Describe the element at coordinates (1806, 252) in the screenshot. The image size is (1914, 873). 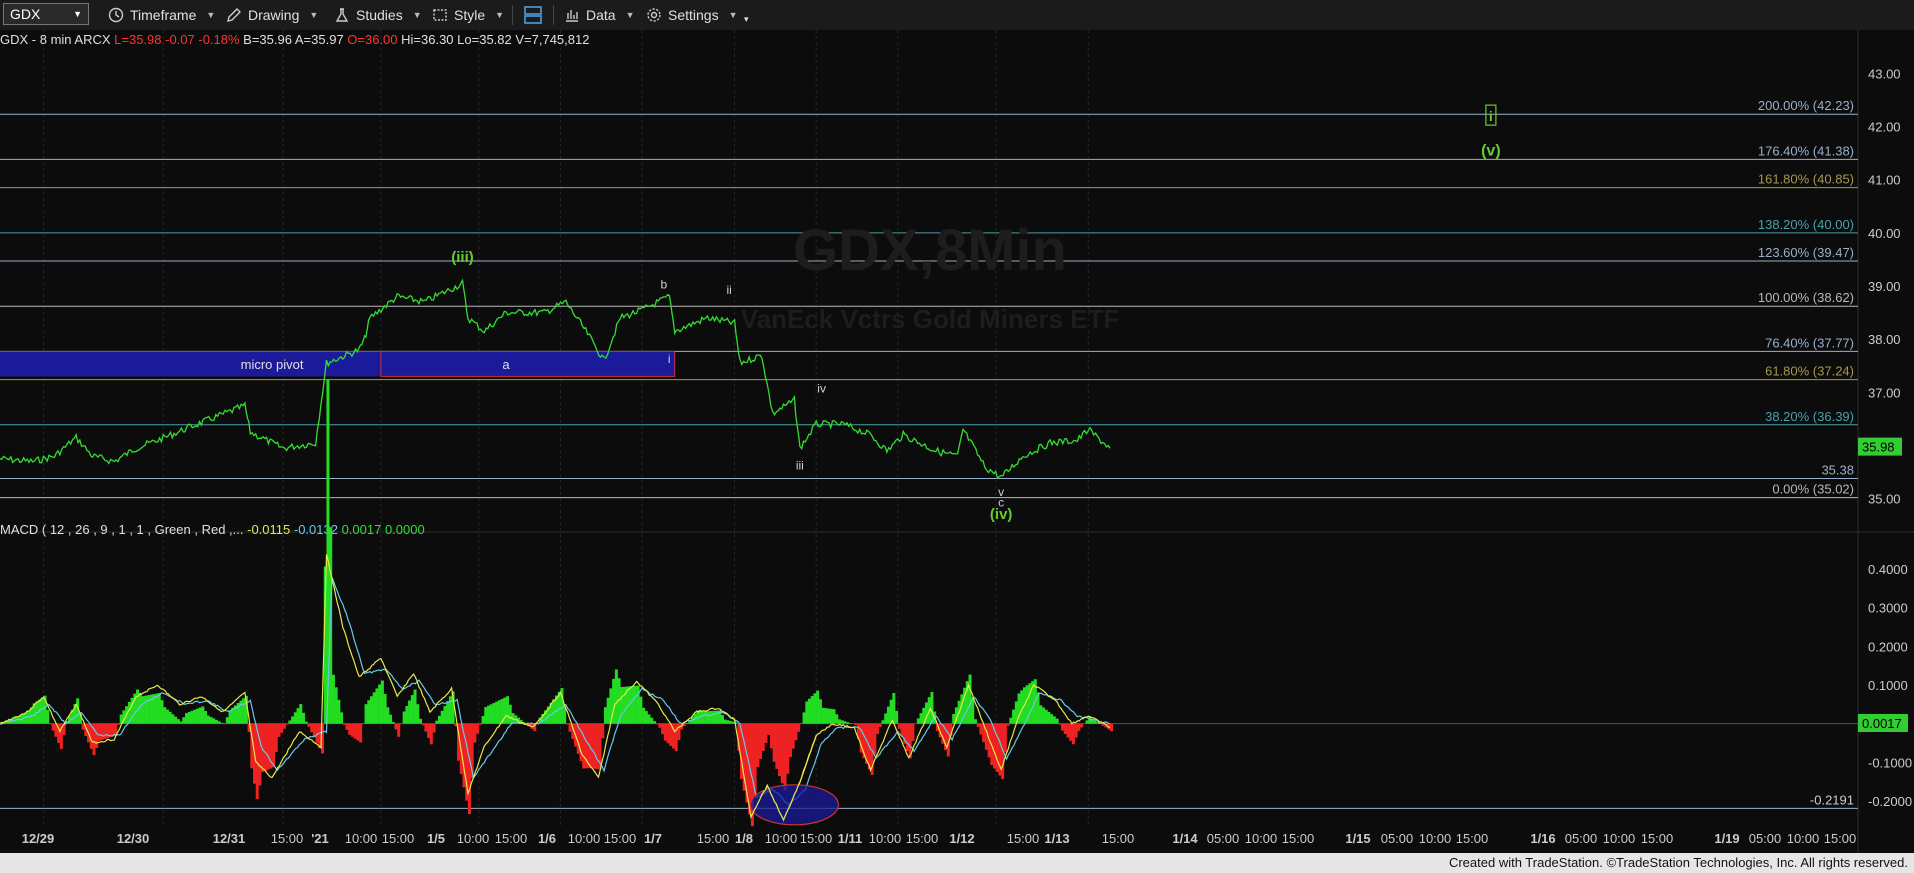
I see `fib-level-label: 123.60% (39.47)` at that location.